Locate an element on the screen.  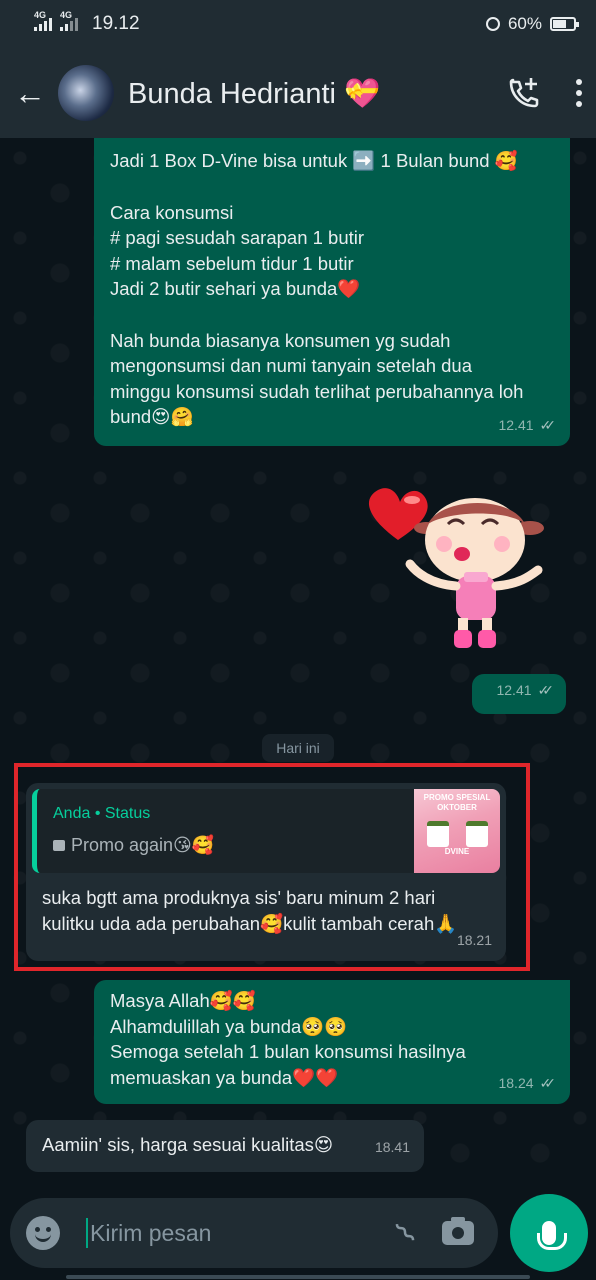
signal-icon-2: 4G is located at coordinates (69, 20).